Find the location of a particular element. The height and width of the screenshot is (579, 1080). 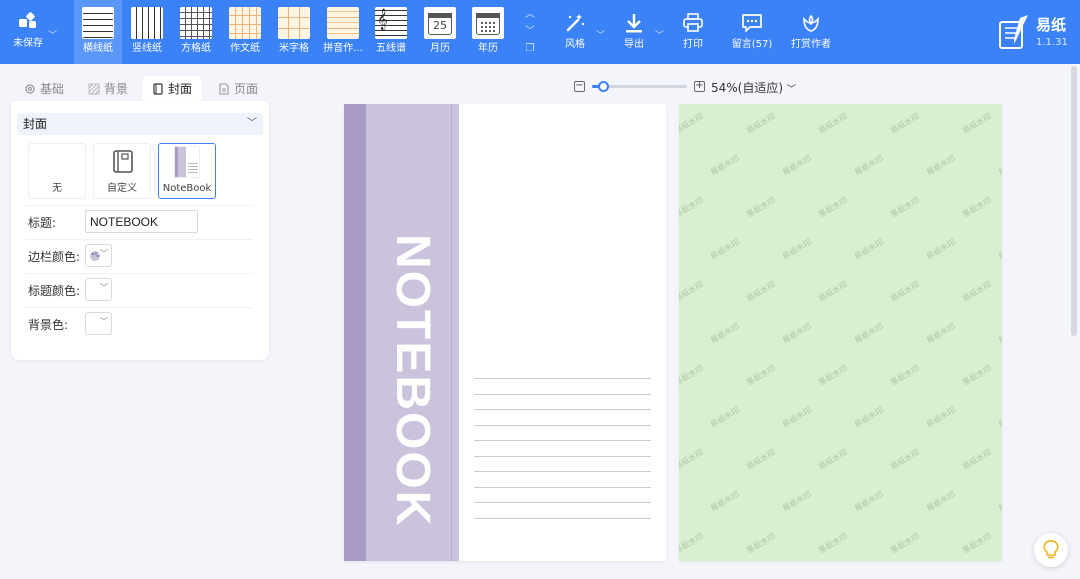

paper-type-mi-grid: 米字格 is located at coordinates (294, 32).